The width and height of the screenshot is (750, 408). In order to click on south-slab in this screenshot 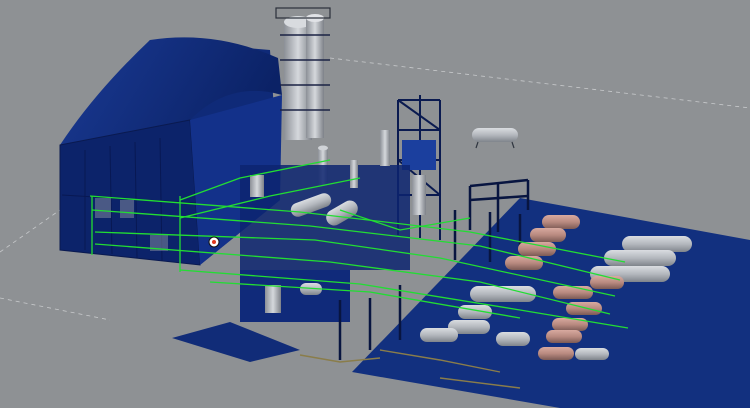, I will do `click(236, 342)`.